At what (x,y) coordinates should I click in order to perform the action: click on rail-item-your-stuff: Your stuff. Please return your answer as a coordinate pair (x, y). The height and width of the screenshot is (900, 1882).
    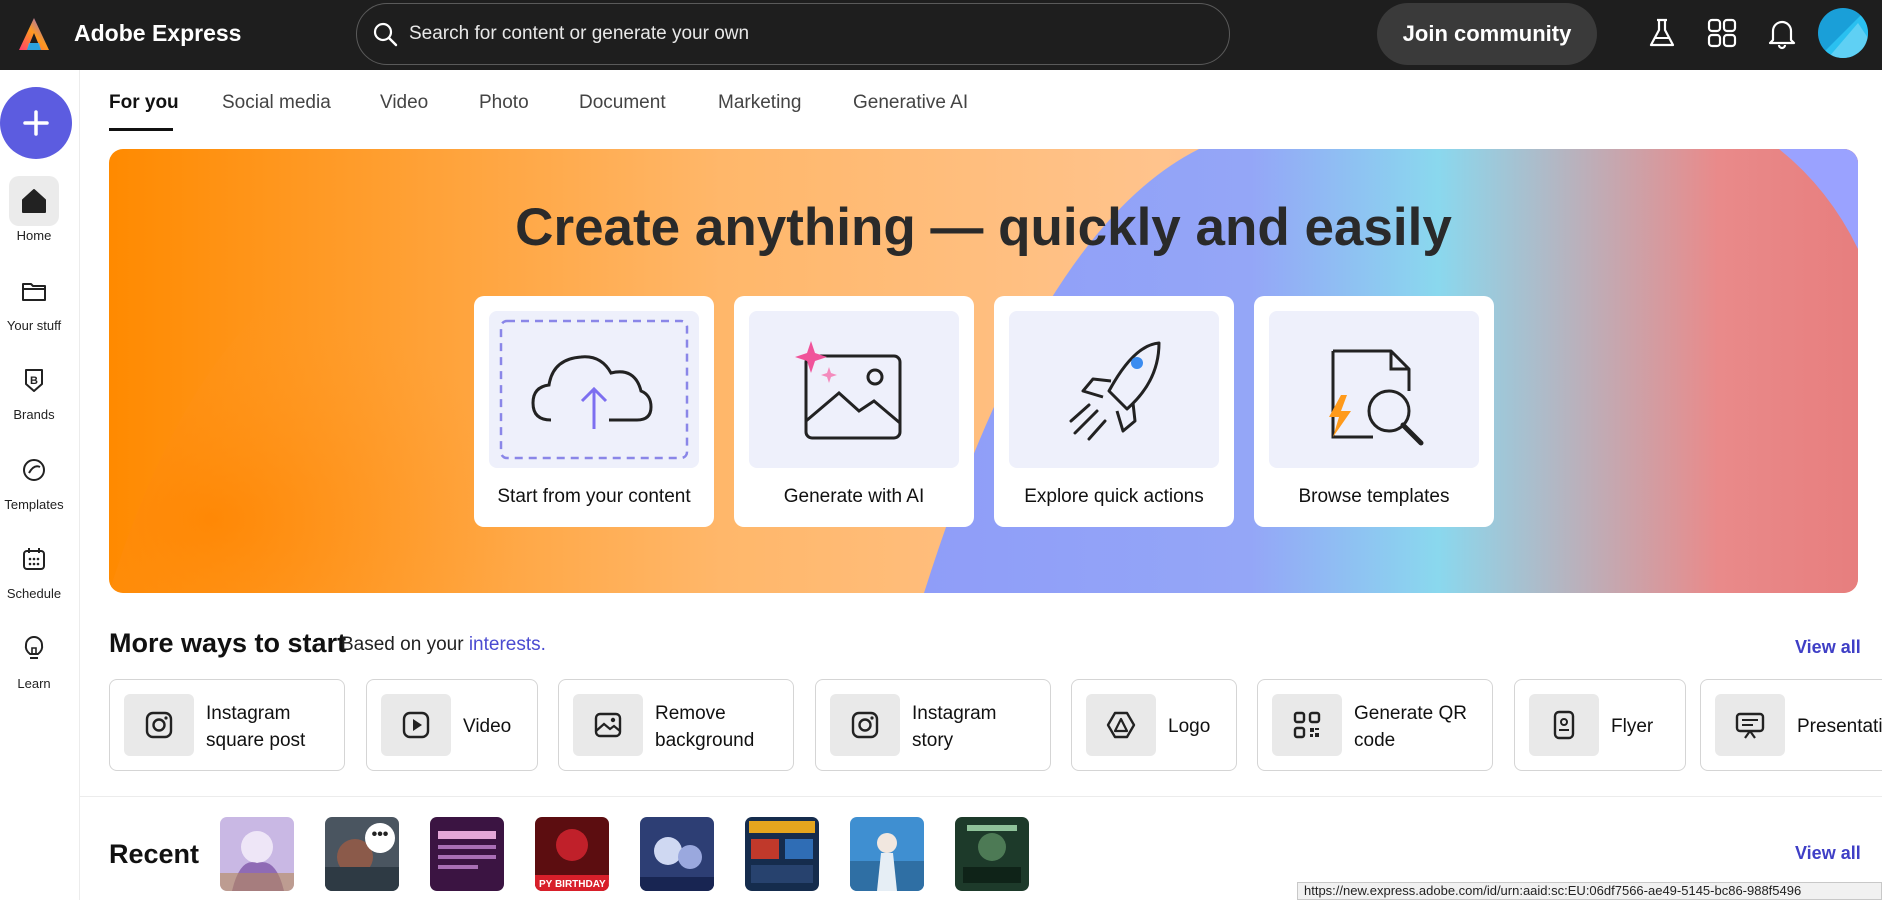
    Looking at the image, I should click on (34, 299).